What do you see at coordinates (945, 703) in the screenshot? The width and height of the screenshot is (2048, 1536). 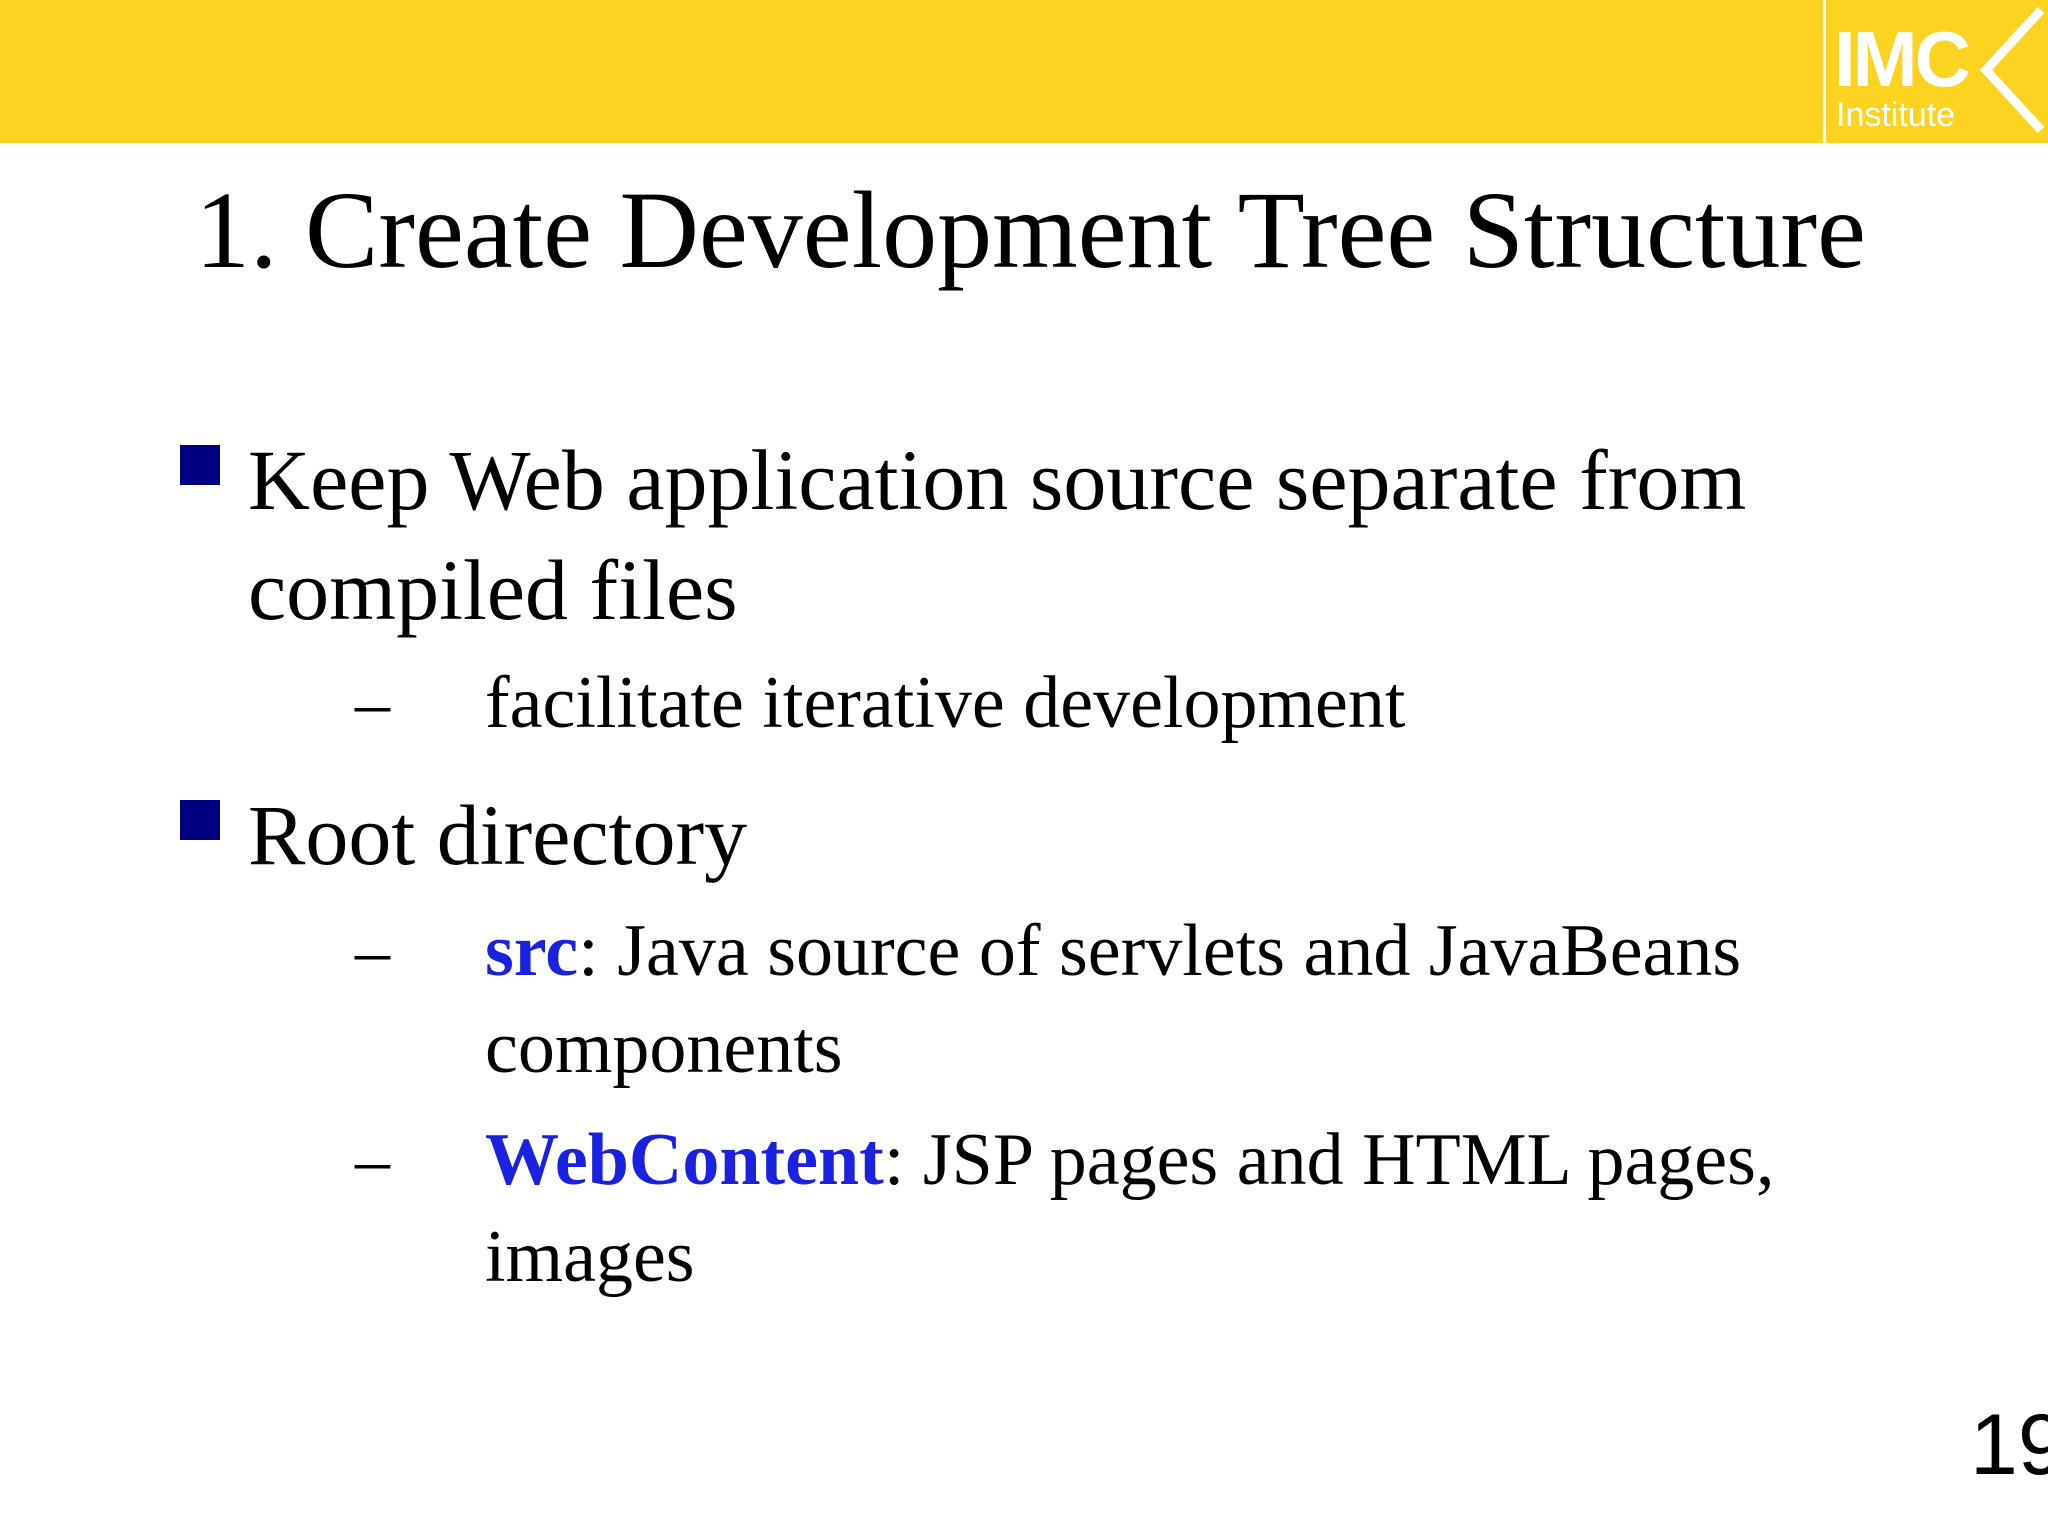 I see `sub-item-text: facilitate iterative development` at bounding box center [945, 703].